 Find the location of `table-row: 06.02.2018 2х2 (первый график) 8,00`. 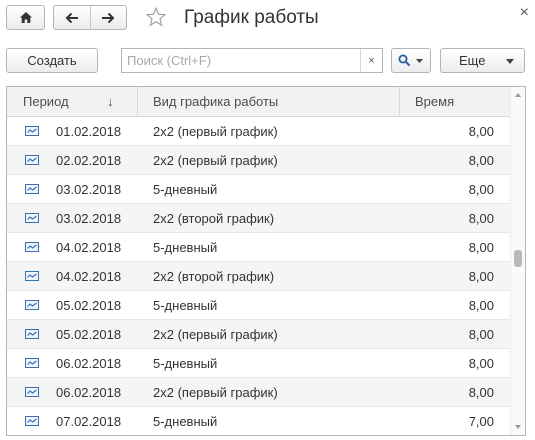

table-row: 06.02.2018 2х2 (первый график) 8,00 is located at coordinates (258, 392).